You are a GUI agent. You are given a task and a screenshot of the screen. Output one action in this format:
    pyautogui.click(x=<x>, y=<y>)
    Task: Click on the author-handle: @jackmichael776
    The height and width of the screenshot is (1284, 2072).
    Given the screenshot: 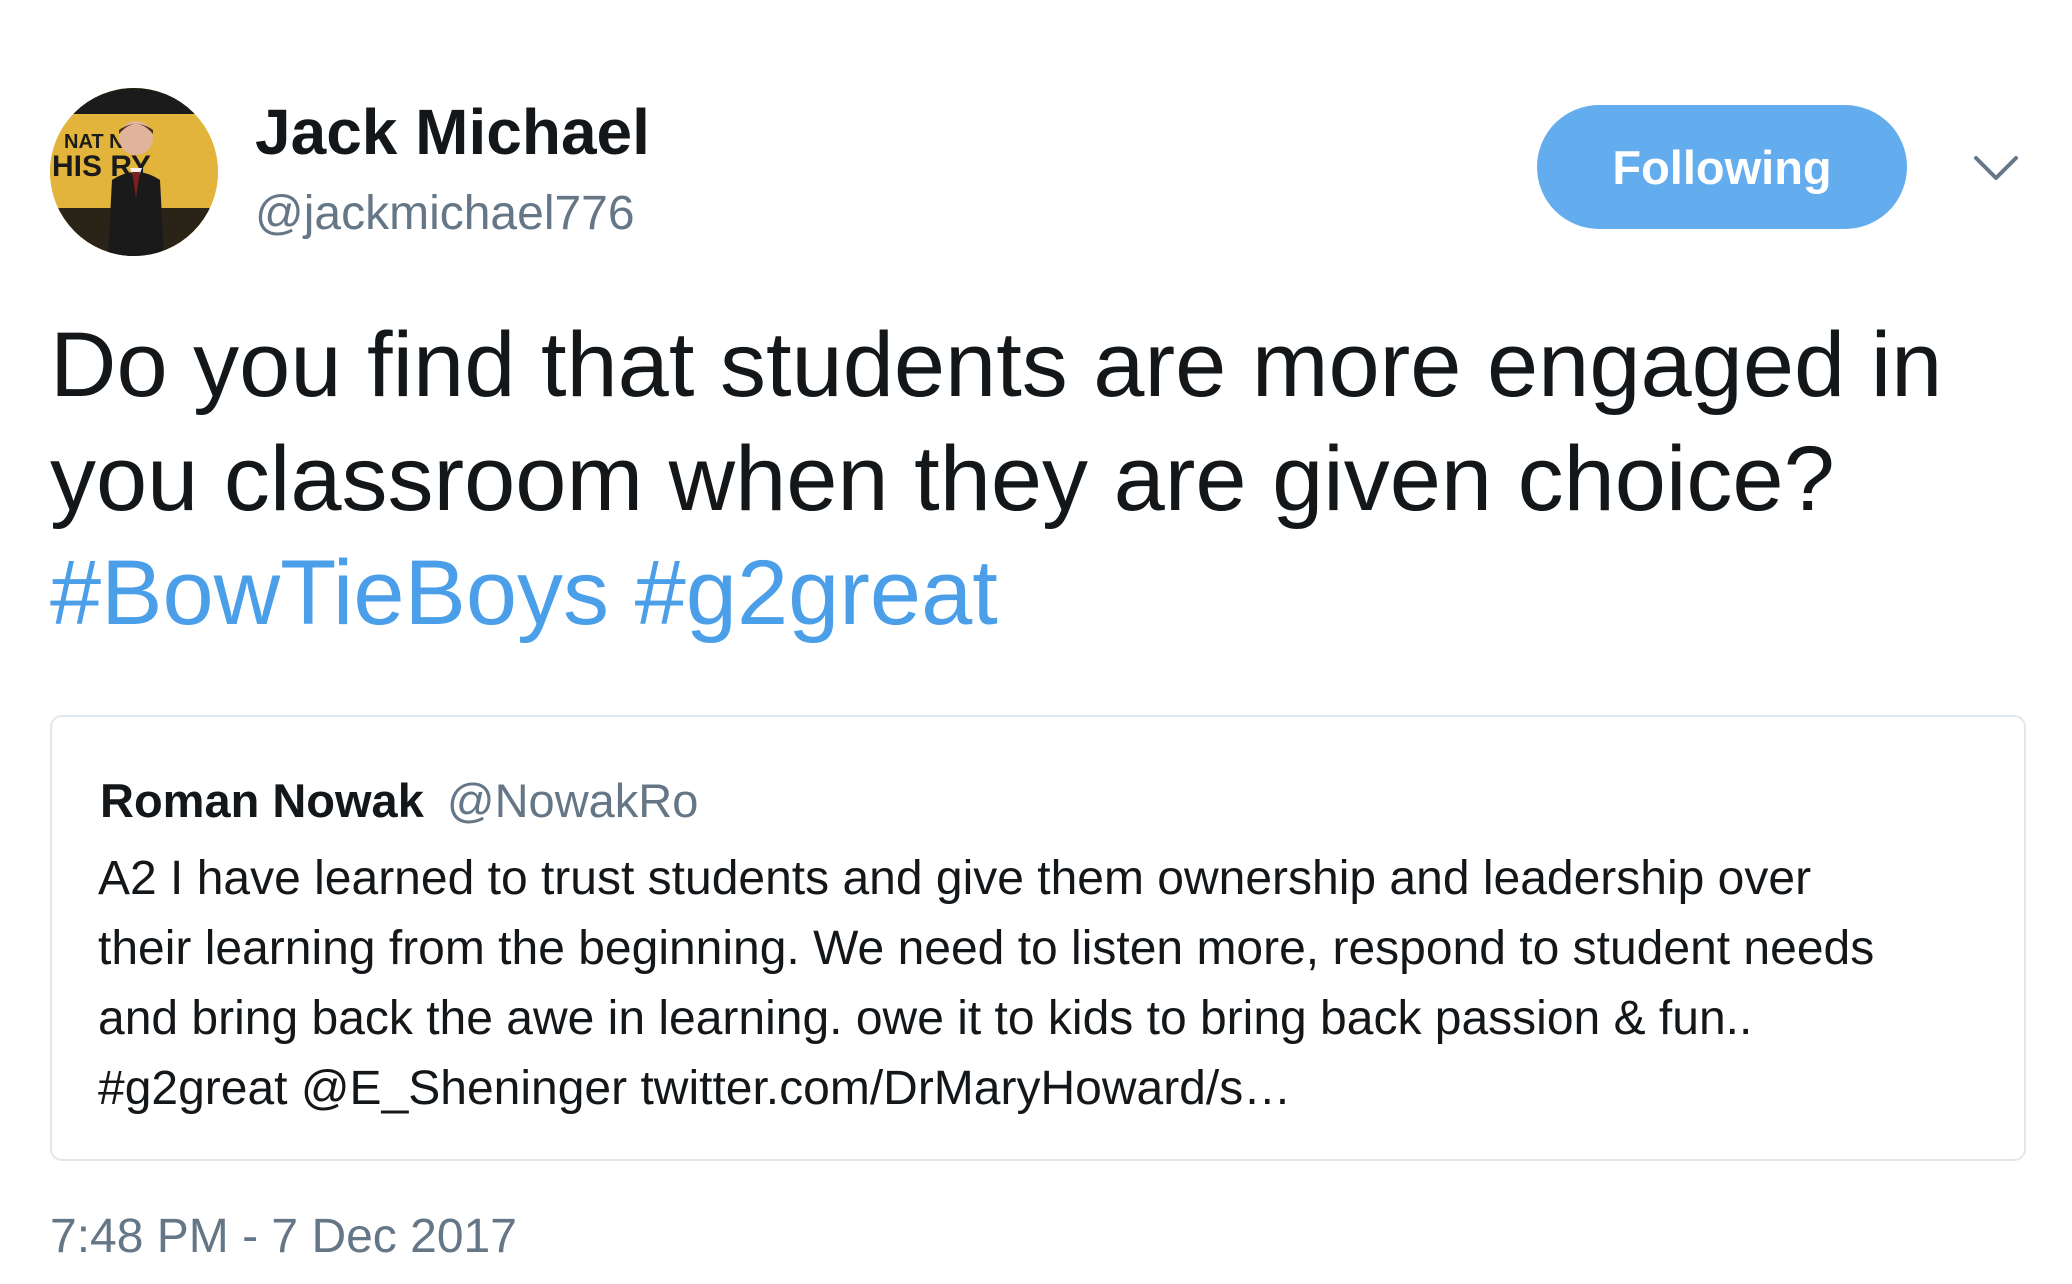 What is the action you would take?
    pyautogui.click(x=445, y=213)
    